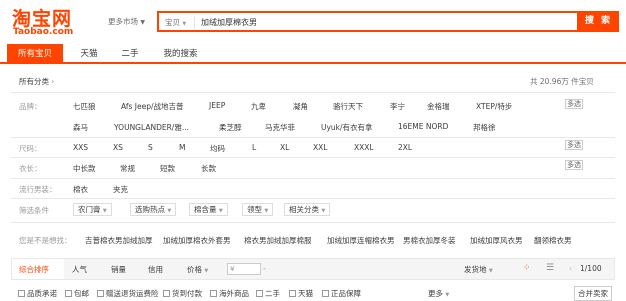 The width and height of the screenshot is (626, 301). Describe the element at coordinates (361, 240) in the screenshot. I see `suggest-link: 加绒加厚连帽棉衣男` at that location.